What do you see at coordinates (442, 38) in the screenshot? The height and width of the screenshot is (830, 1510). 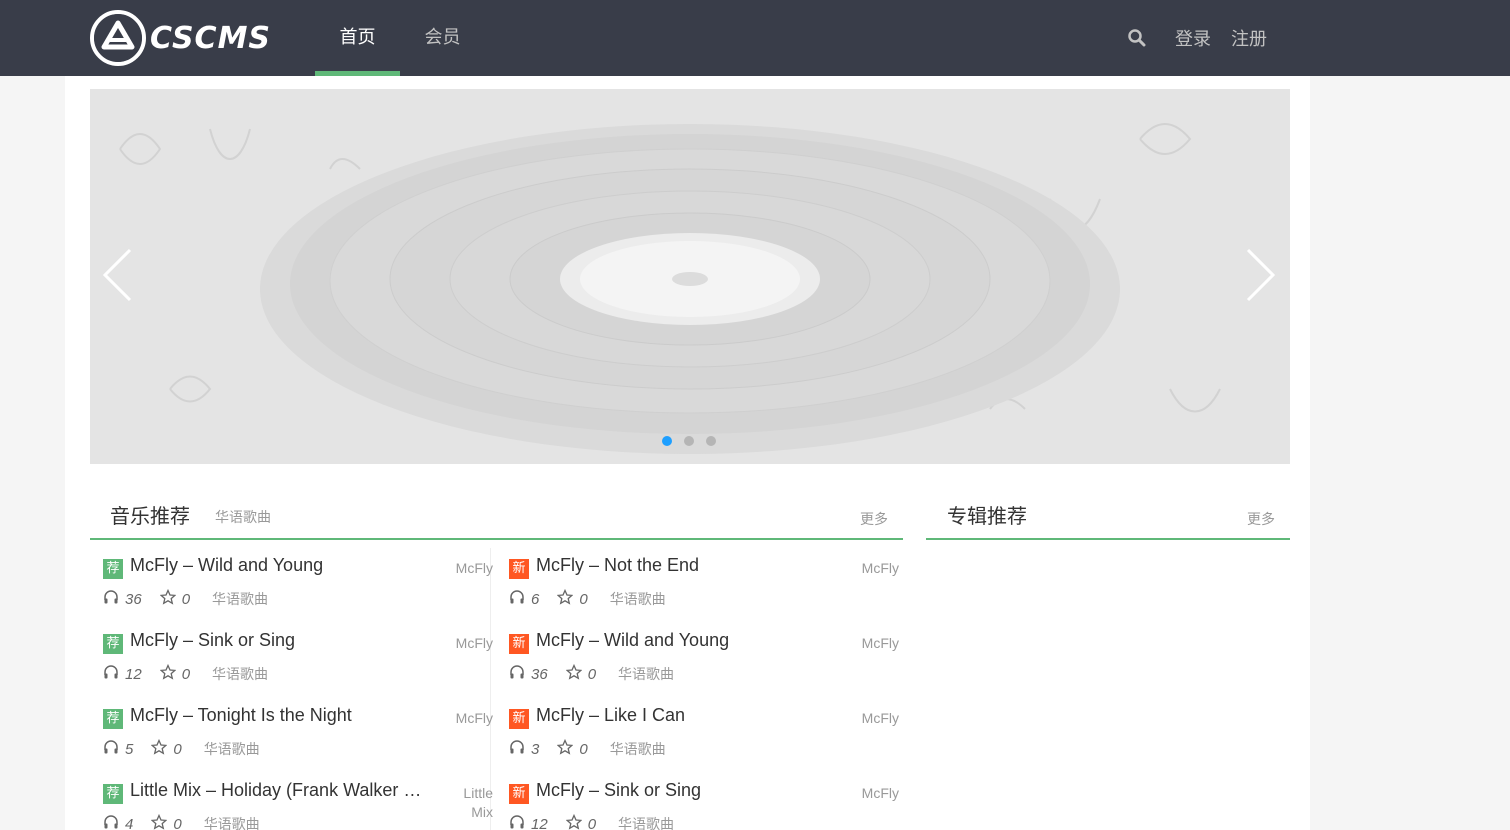 I see `nav-member: 会员` at bounding box center [442, 38].